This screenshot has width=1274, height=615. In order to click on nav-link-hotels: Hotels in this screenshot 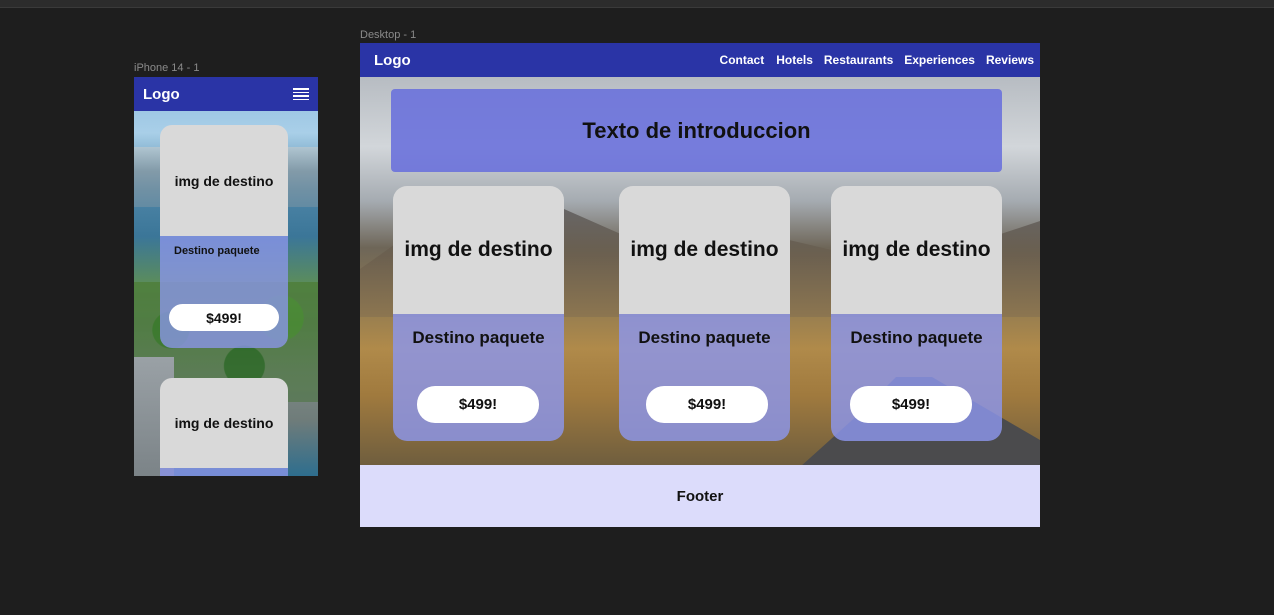, I will do `click(794, 60)`.